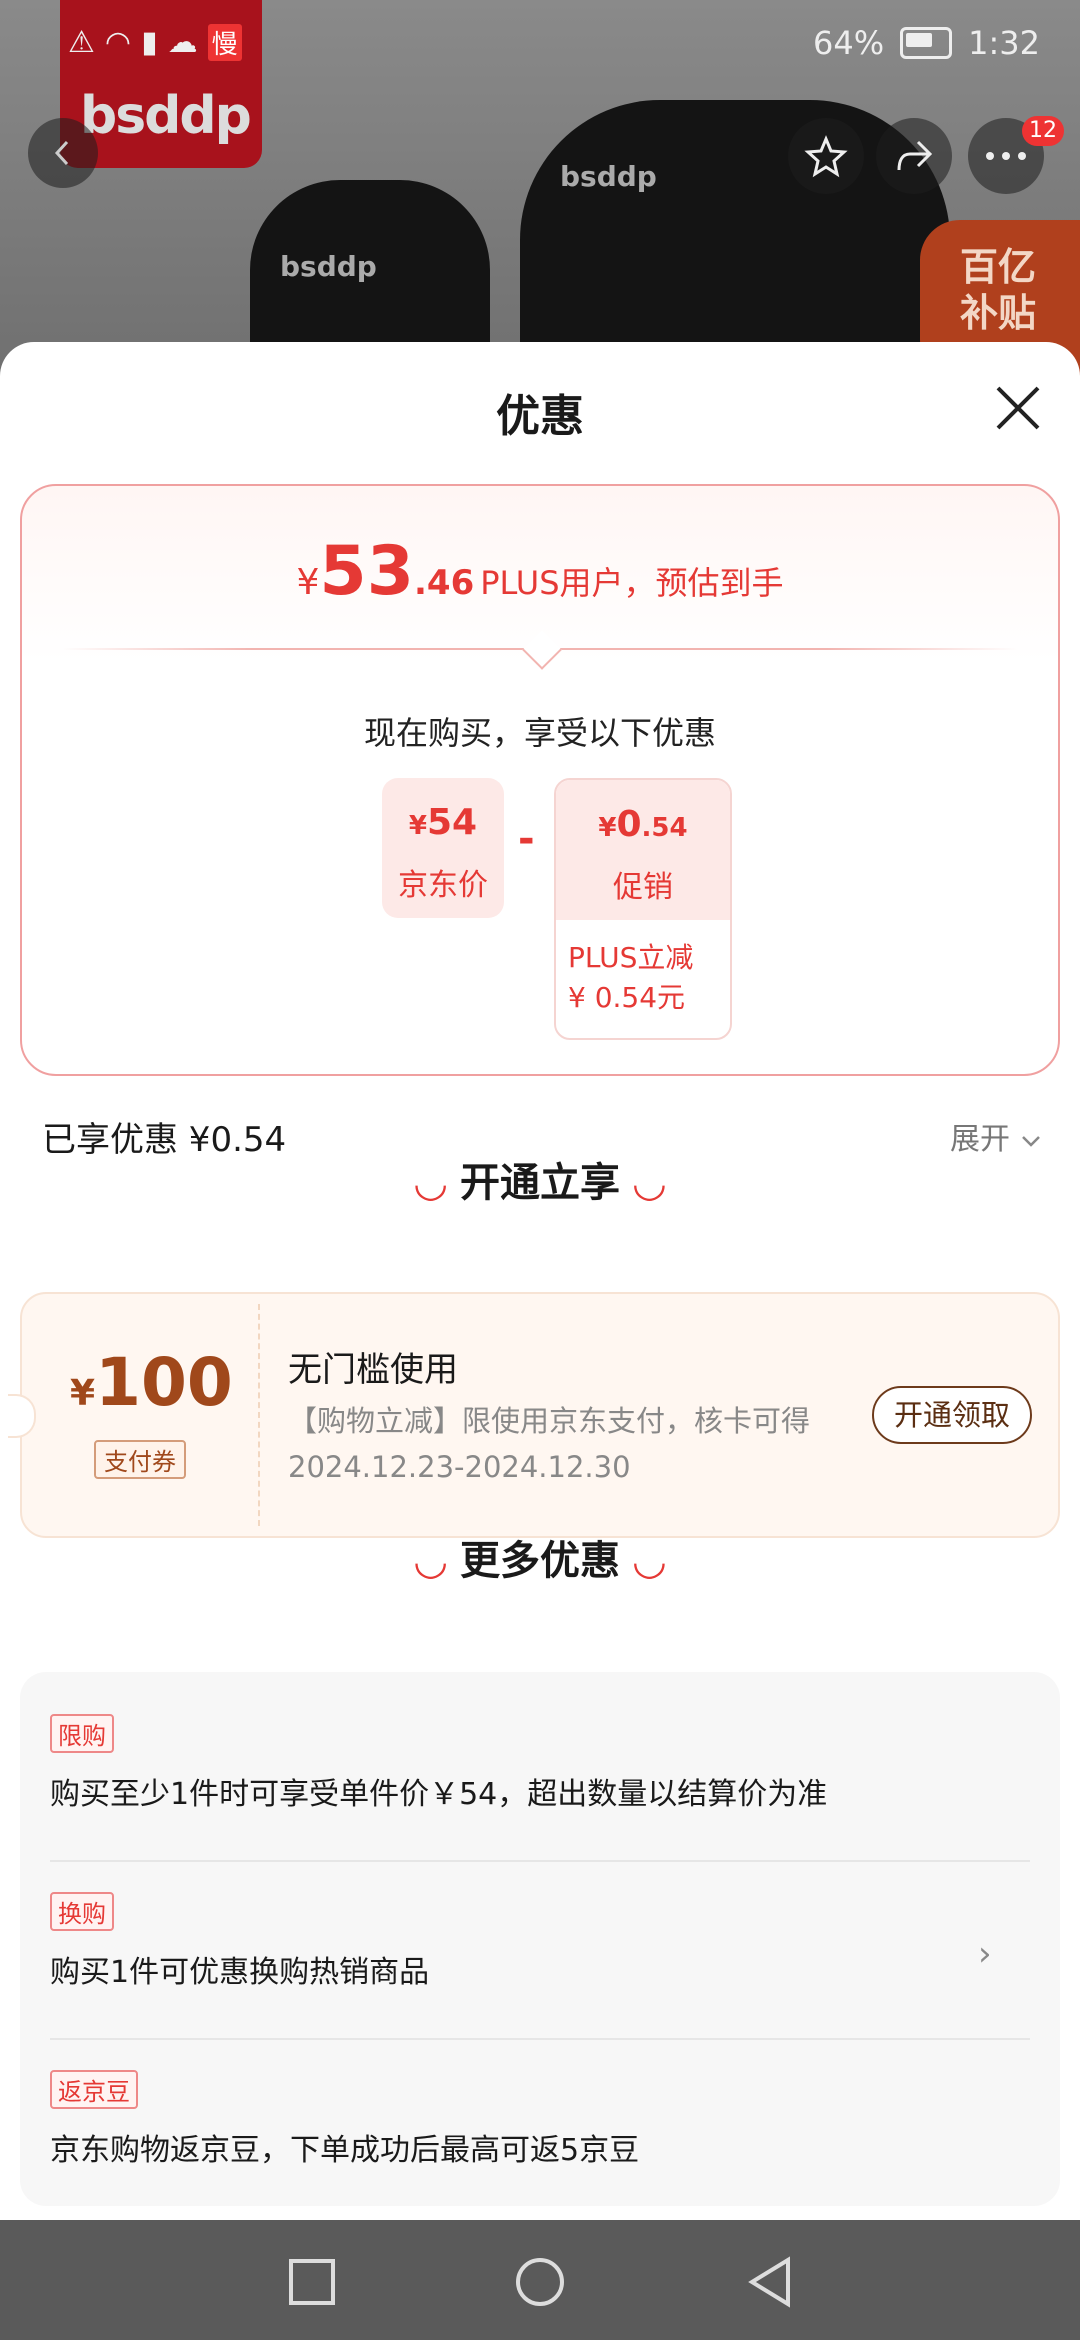 This screenshot has width=1080, height=2340. I want to click on wifi-icon: ◠, so click(118, 42).